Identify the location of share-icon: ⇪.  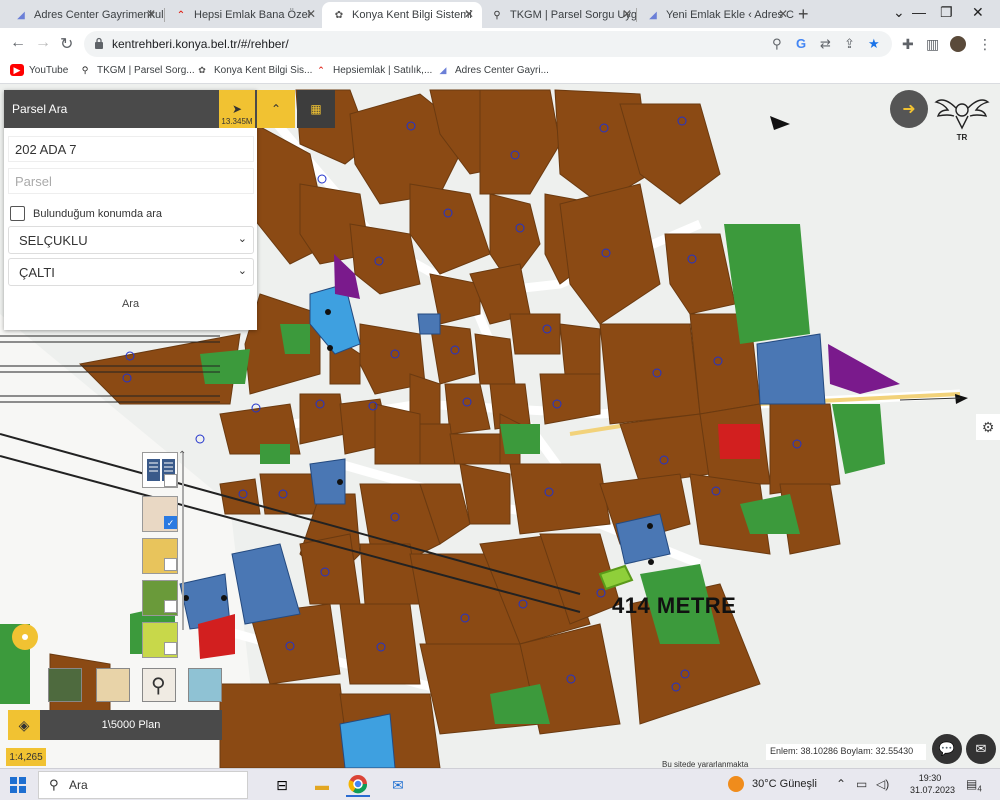
(849, 44).